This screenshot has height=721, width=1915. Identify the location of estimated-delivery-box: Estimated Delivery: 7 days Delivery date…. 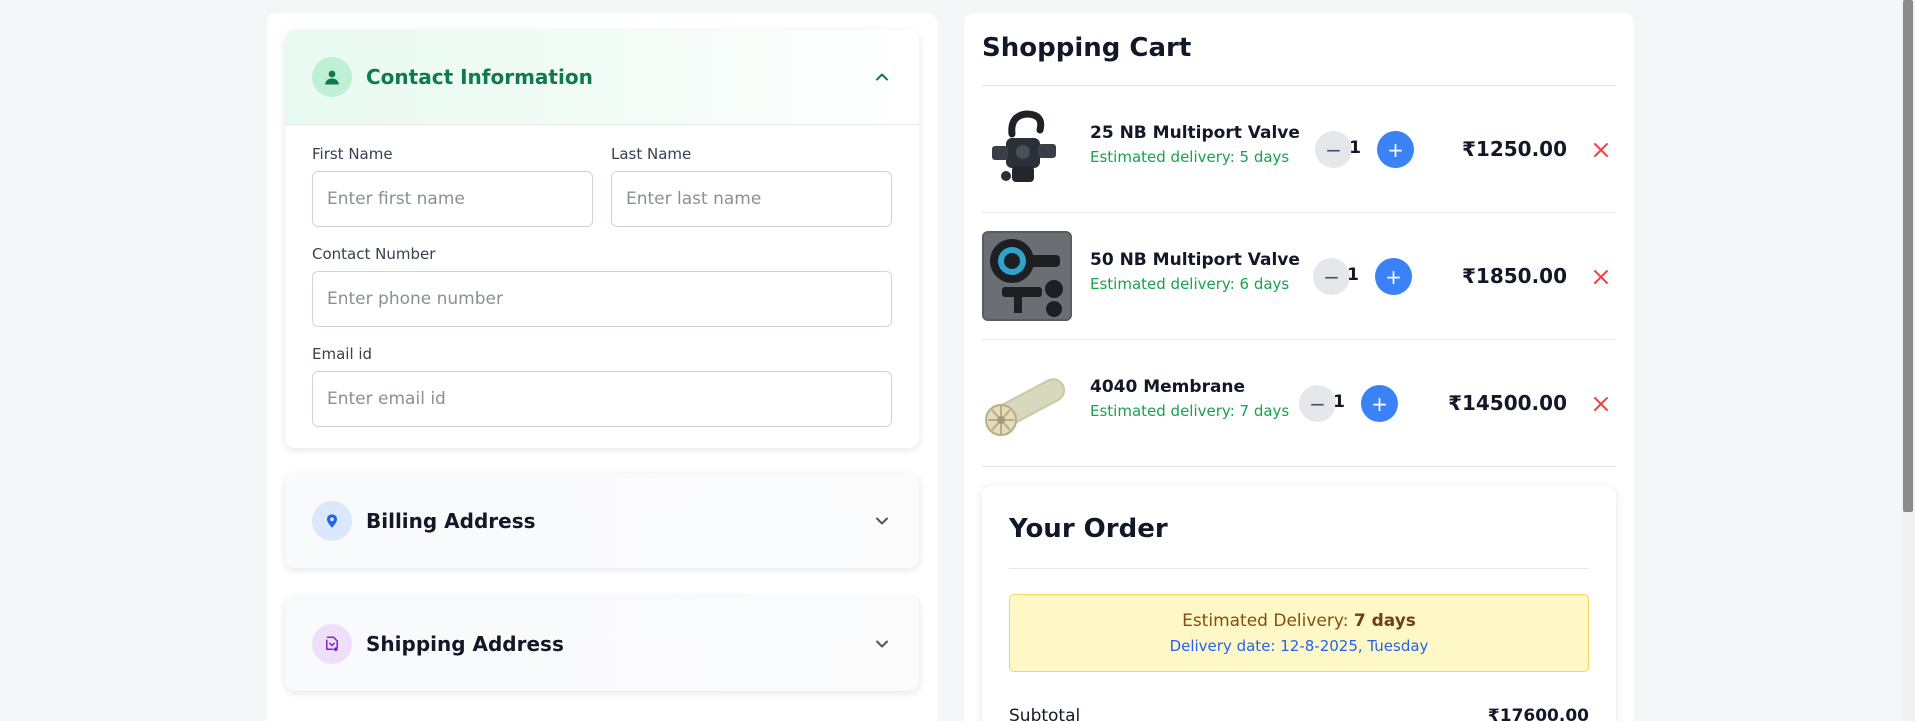
(1299, 633).